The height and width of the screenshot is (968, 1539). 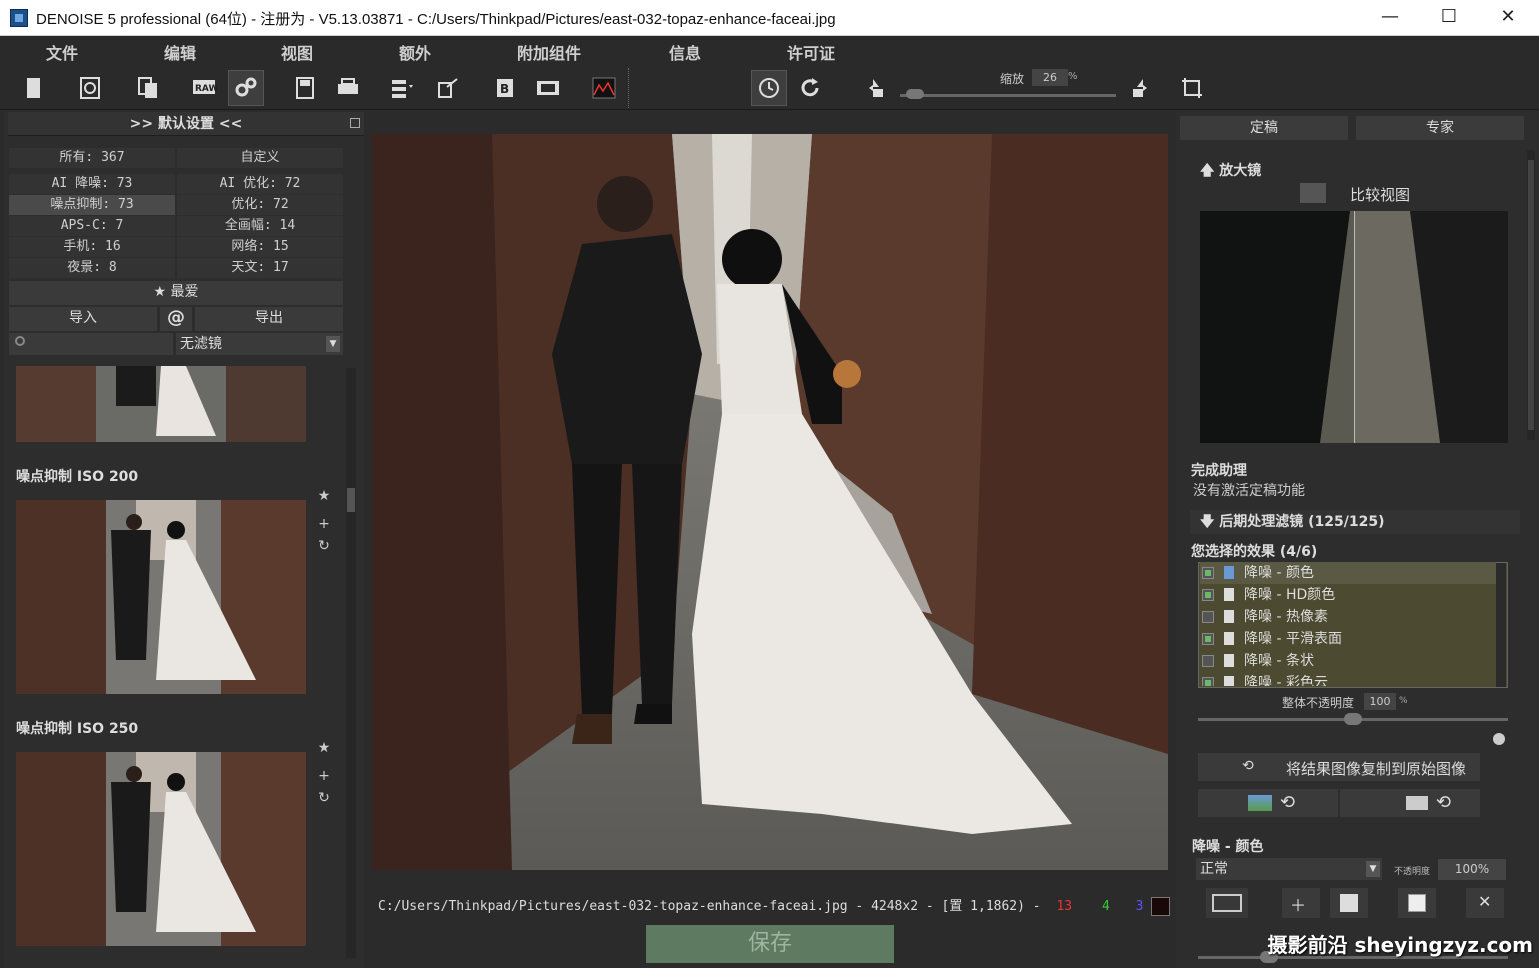 What do you see at coordinates (204, 88) in the screenshot?
I see `raw-icon: RAW` at bounding box center [204, 88].